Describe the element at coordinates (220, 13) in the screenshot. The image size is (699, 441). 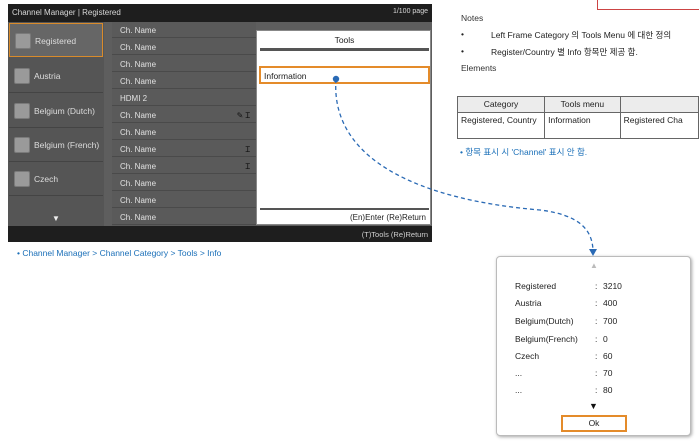
I see `tv-header: Channel Manager | Registered 1/100 page` at that location.